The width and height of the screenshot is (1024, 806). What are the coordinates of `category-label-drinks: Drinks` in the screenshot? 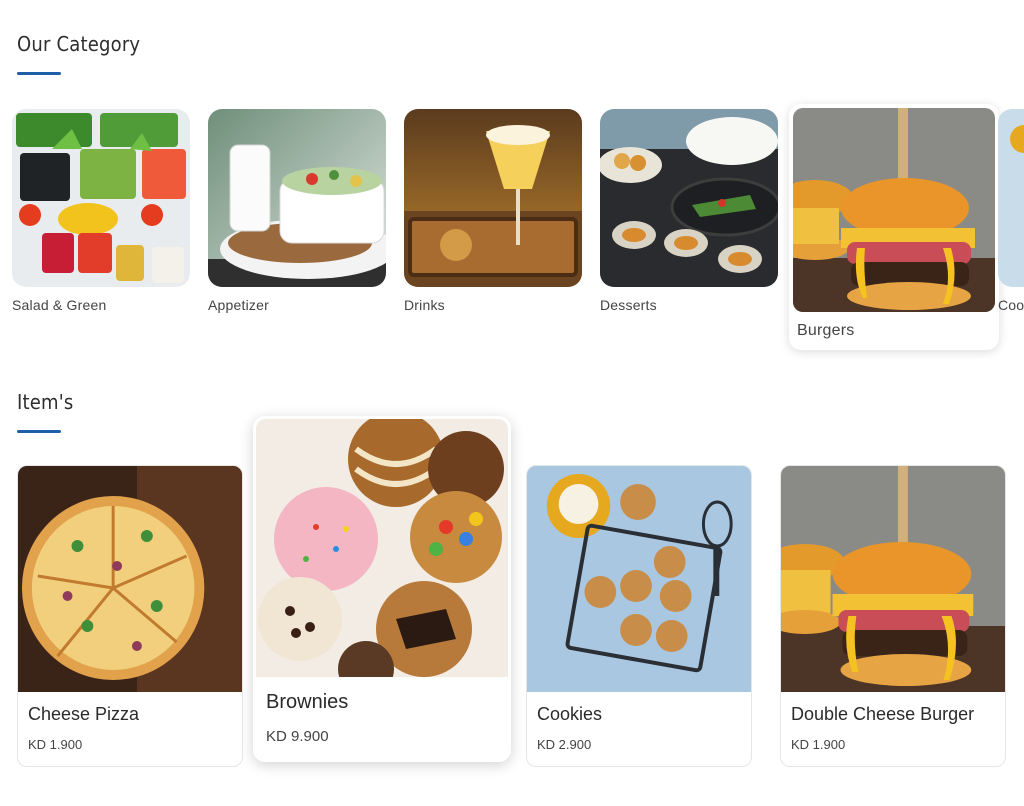 It's located at (424, 305).